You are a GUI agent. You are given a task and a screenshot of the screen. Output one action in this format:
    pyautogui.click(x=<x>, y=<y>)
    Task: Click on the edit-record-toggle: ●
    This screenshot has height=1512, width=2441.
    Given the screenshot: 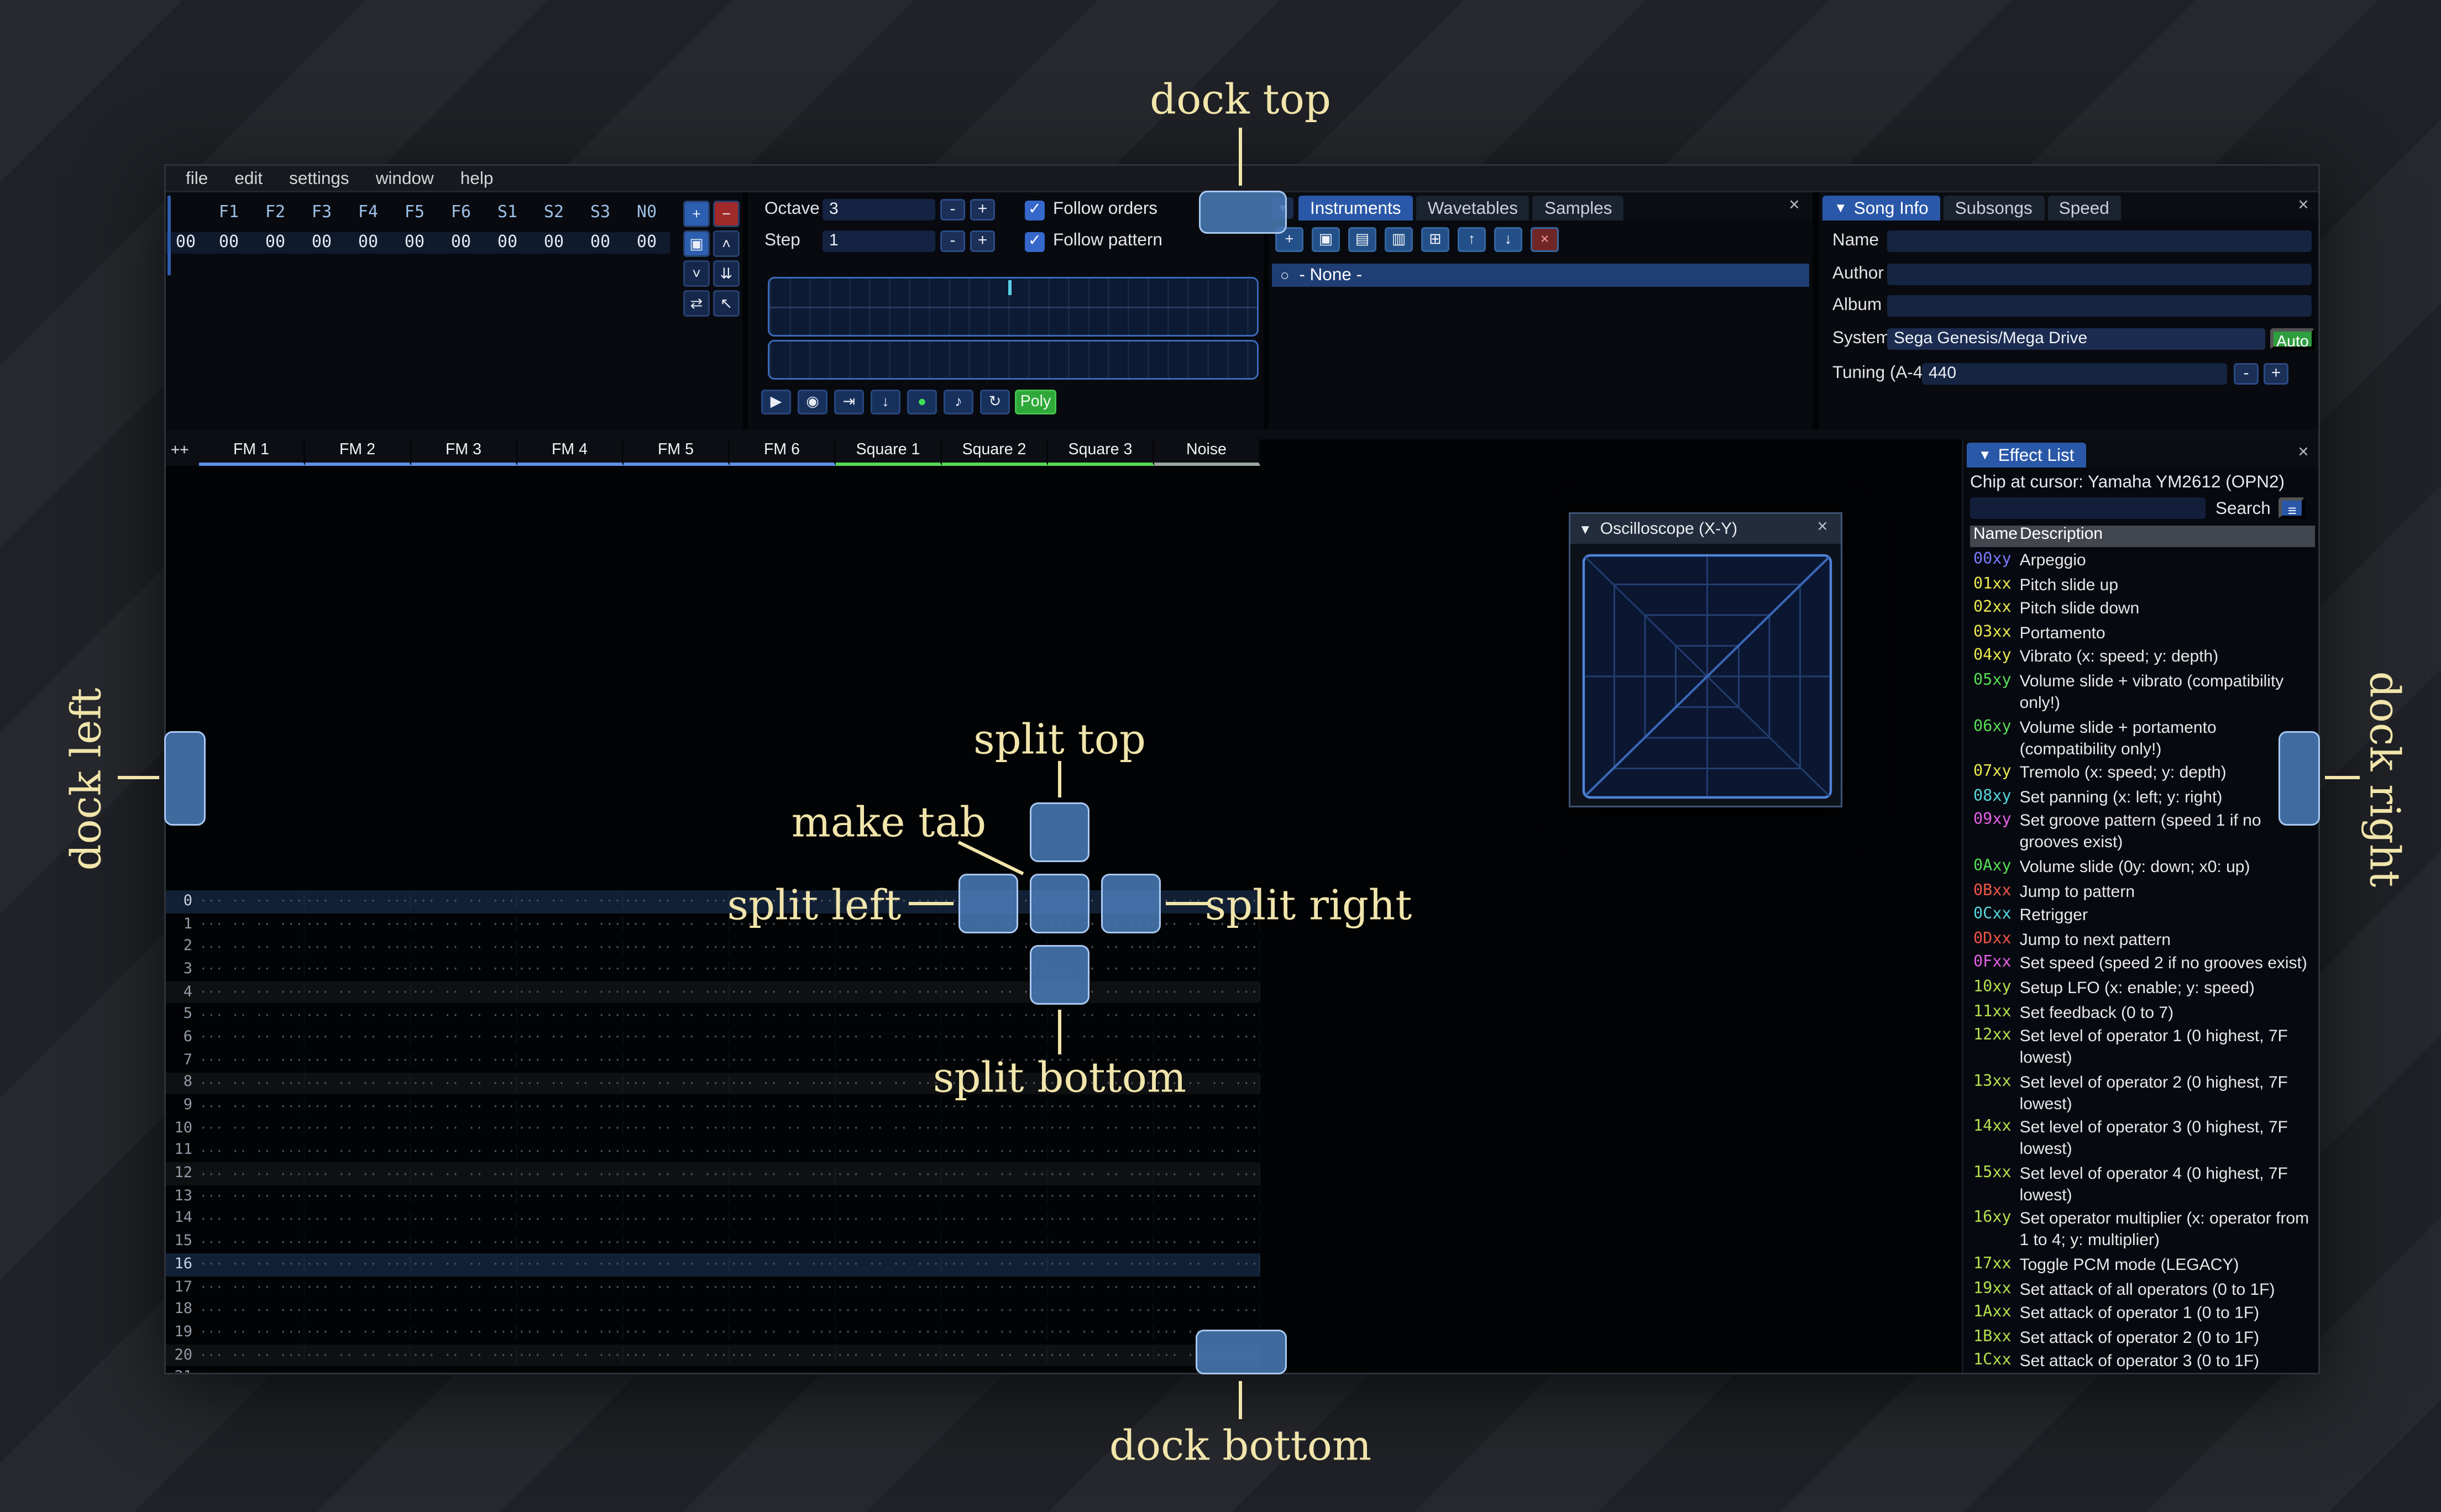 What is the action you would take?
    pyautogui.click(x=922, y=402)
    